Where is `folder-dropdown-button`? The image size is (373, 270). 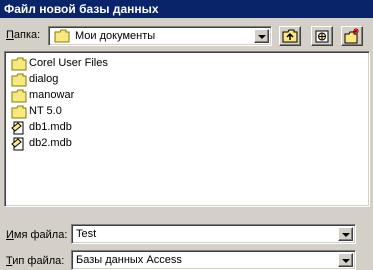
folder-dropdown-button is located at coordinates (261, 36).